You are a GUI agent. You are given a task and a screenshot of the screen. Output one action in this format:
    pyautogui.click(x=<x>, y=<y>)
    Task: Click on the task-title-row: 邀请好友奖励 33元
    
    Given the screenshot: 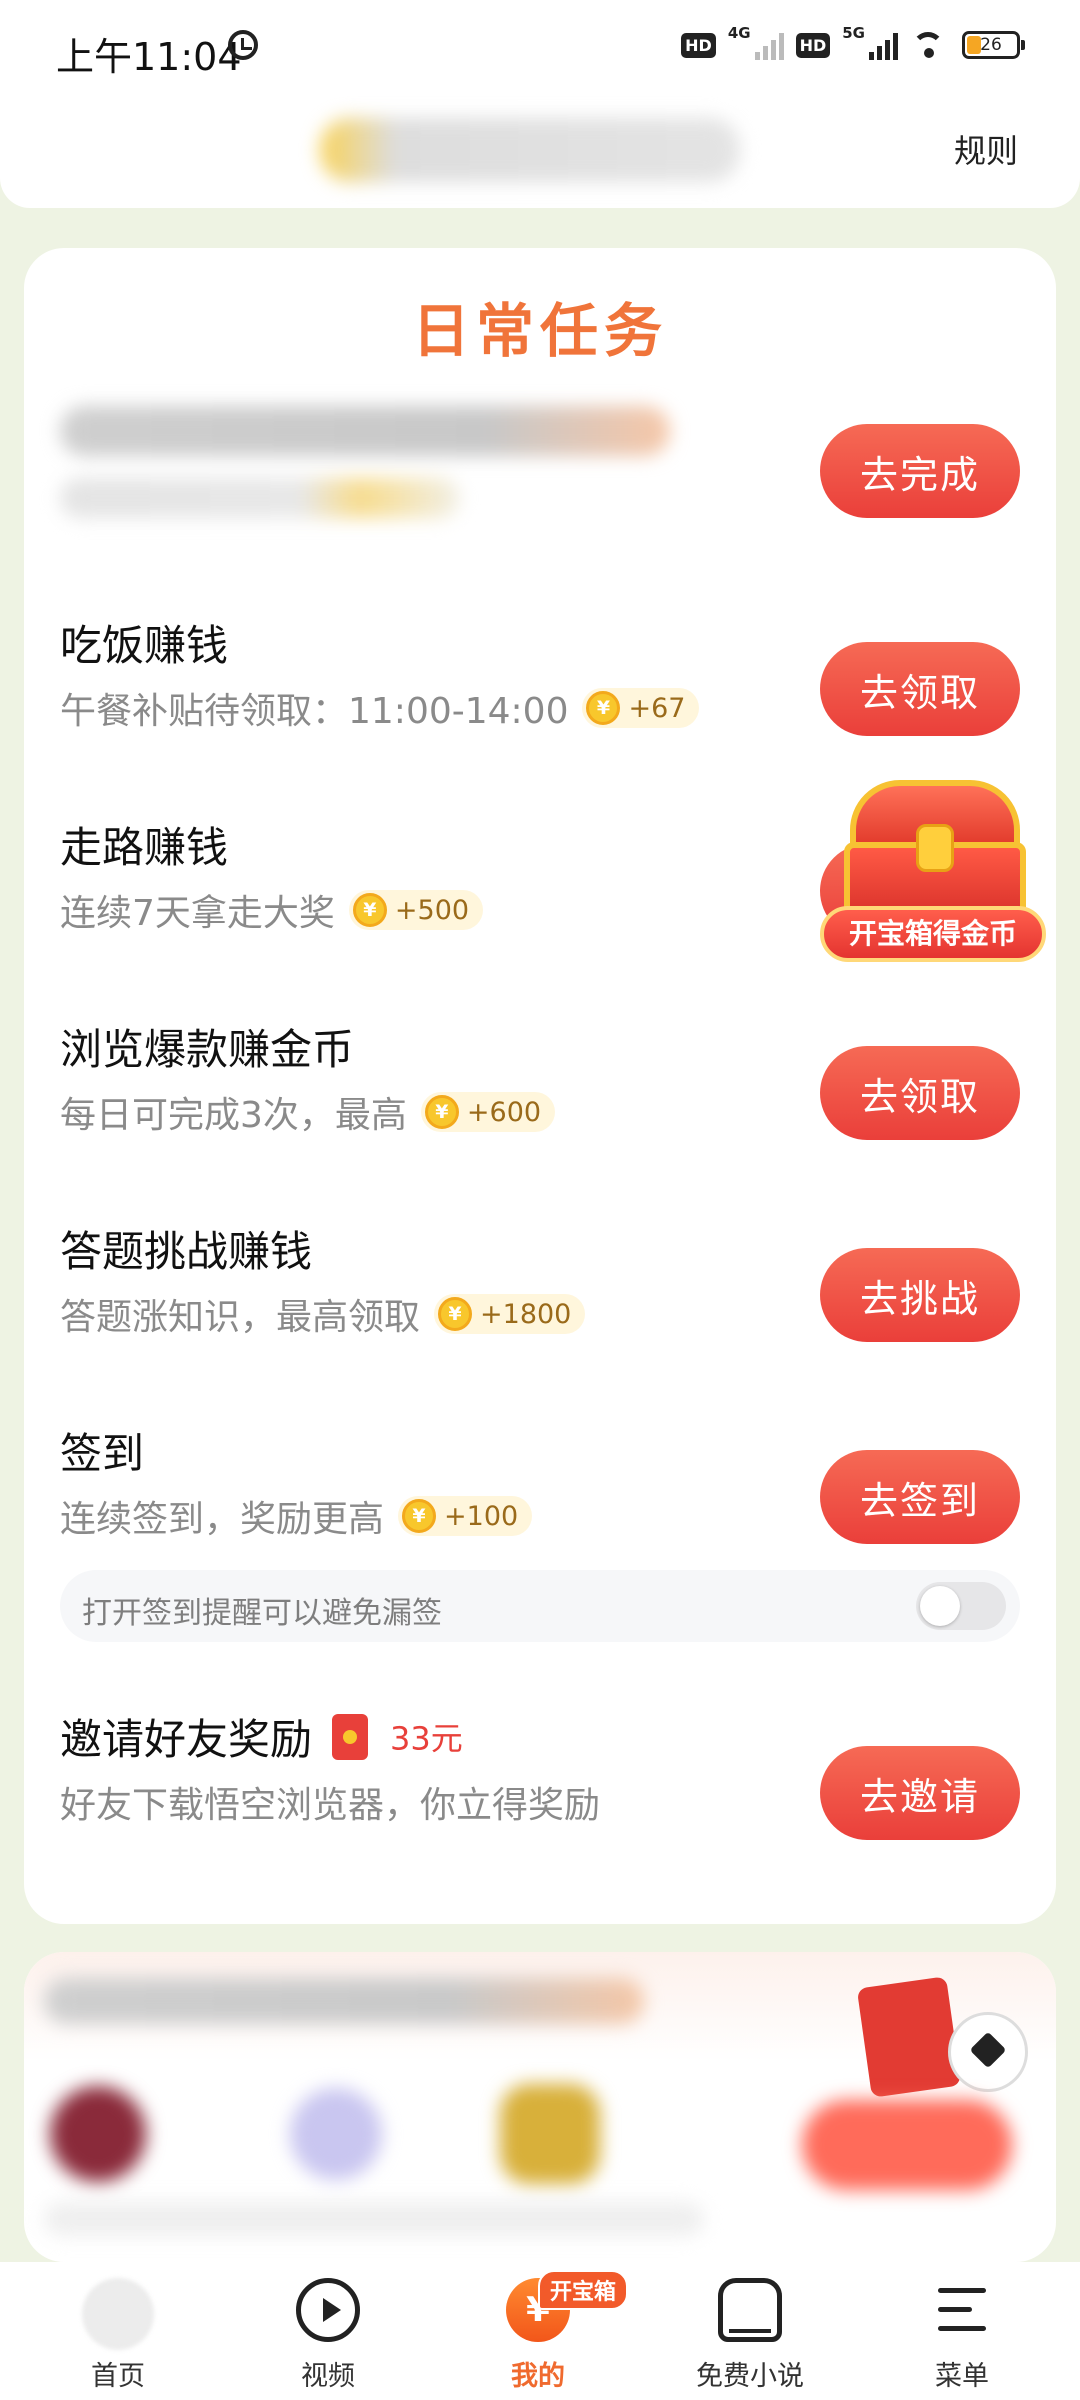 What is the action you would take?
    pyautogui.click(x=261, y=1736)
    